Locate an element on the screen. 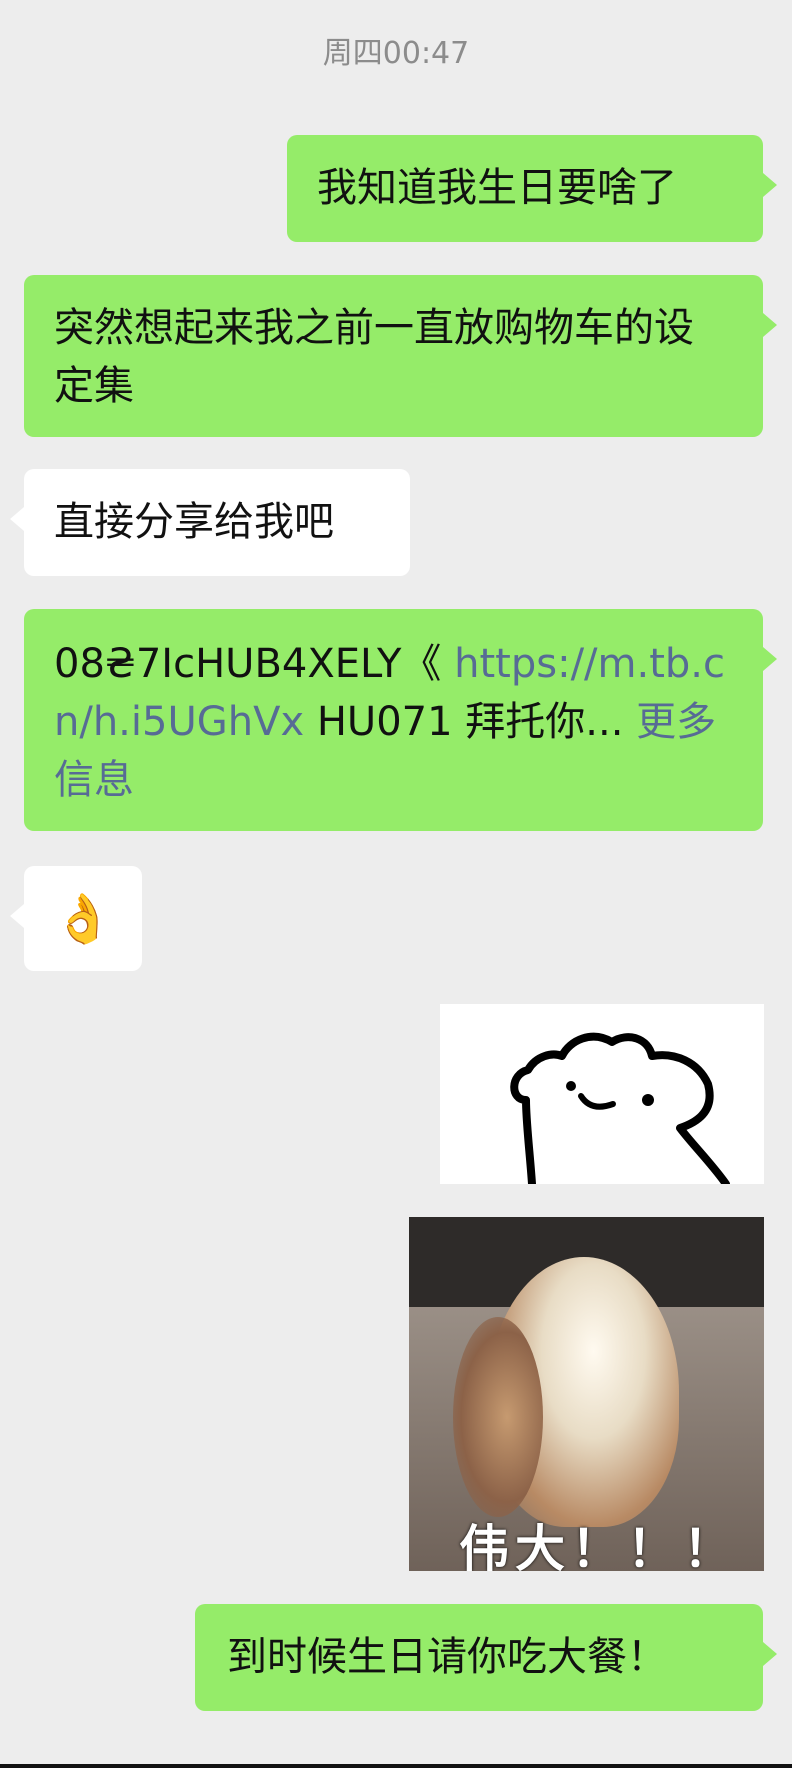  message-sent: 到时候生日请你吃大餐！ is located at coordinates (486, 1657).